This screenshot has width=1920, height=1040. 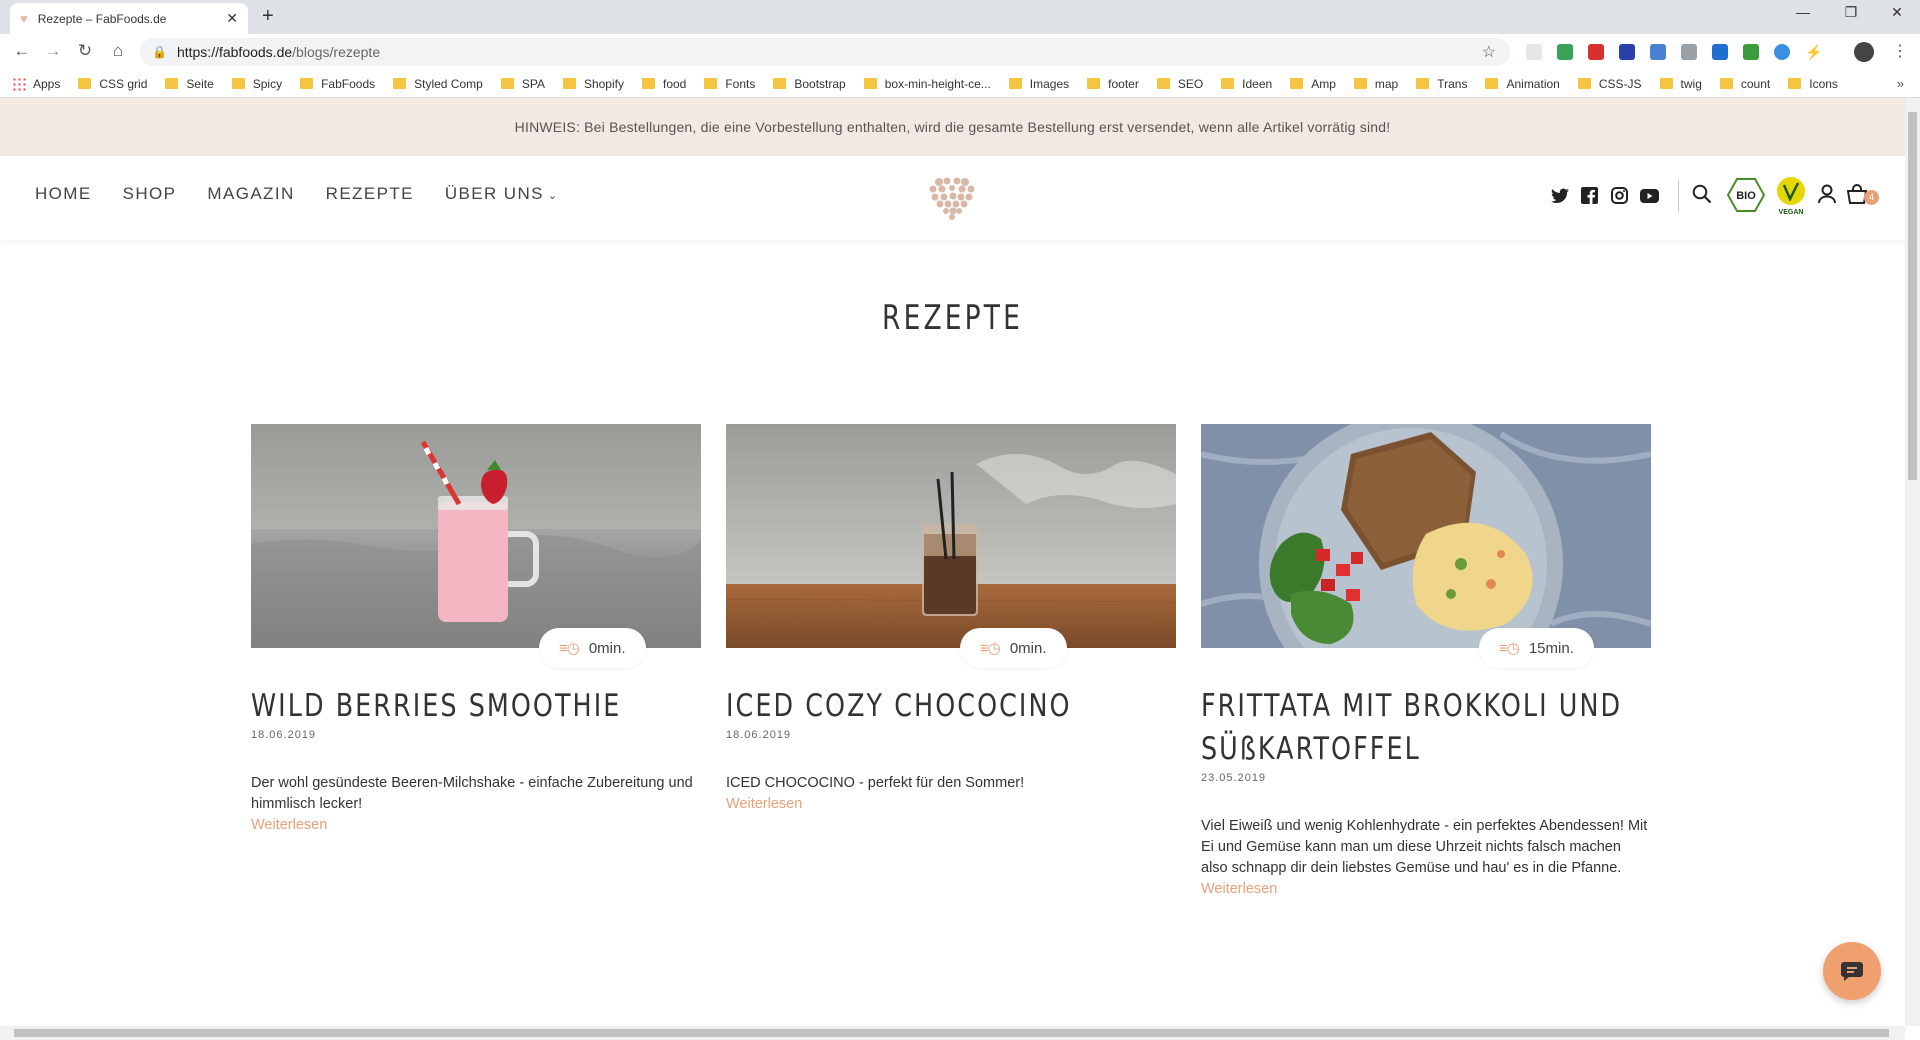 I want to click on forward-arrow-icon: →, so click(x=53, y=51).